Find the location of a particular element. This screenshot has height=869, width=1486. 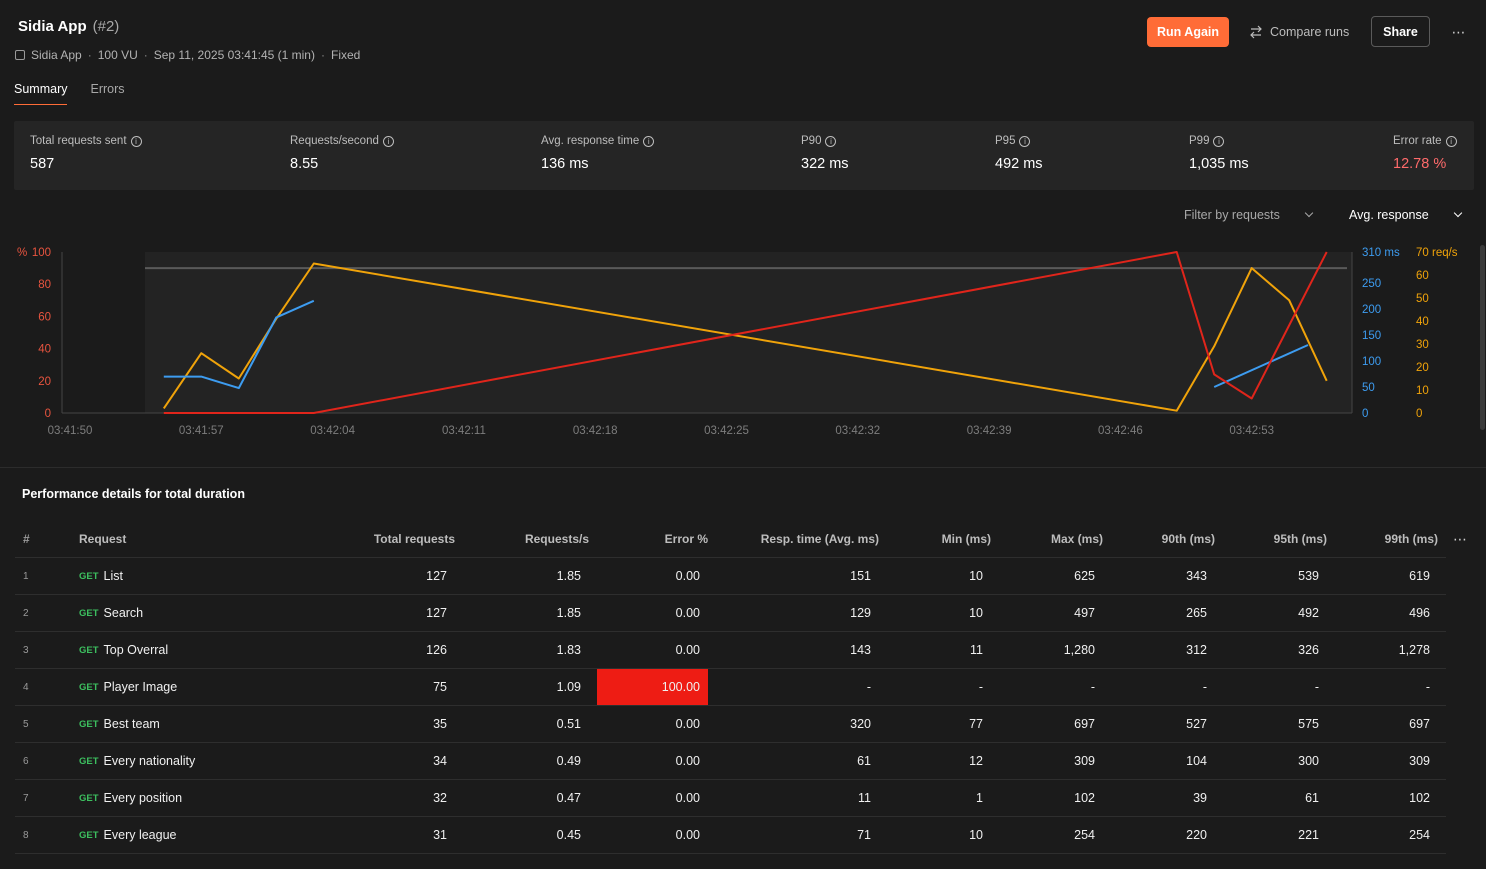

request-name: Search is located at coordinates (124, 613).